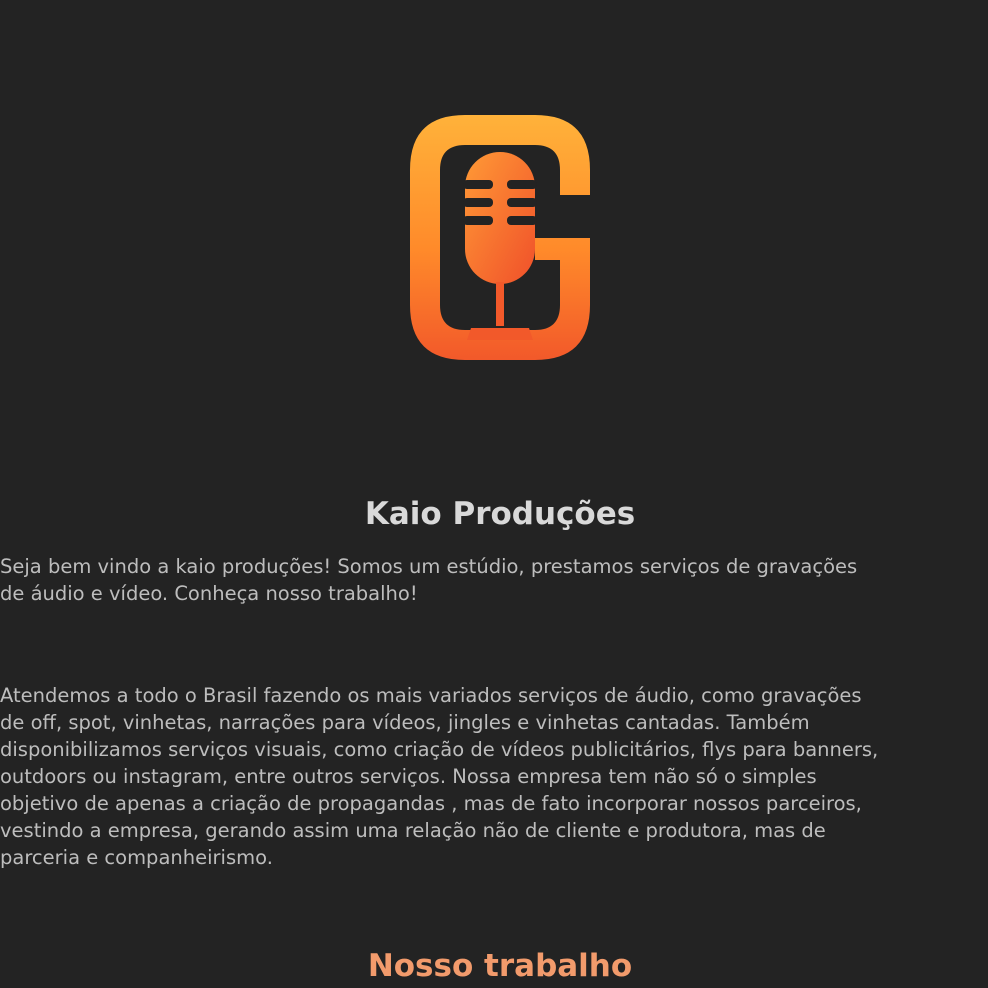  I want to click on microphone-g-icon, so click(500, 237).